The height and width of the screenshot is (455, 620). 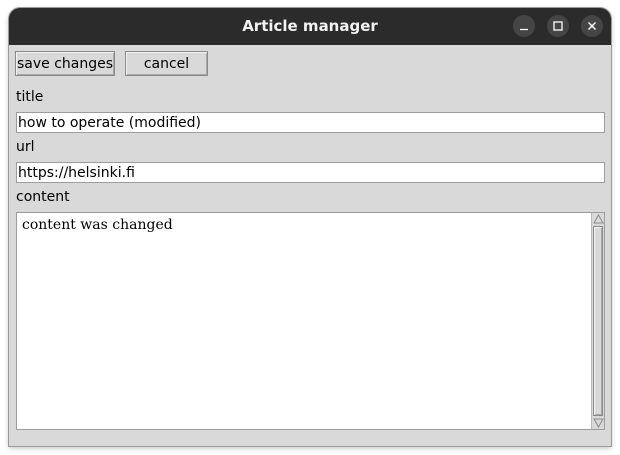 I want to click on save-changes-button: save changes, so click(x=65, y=63).